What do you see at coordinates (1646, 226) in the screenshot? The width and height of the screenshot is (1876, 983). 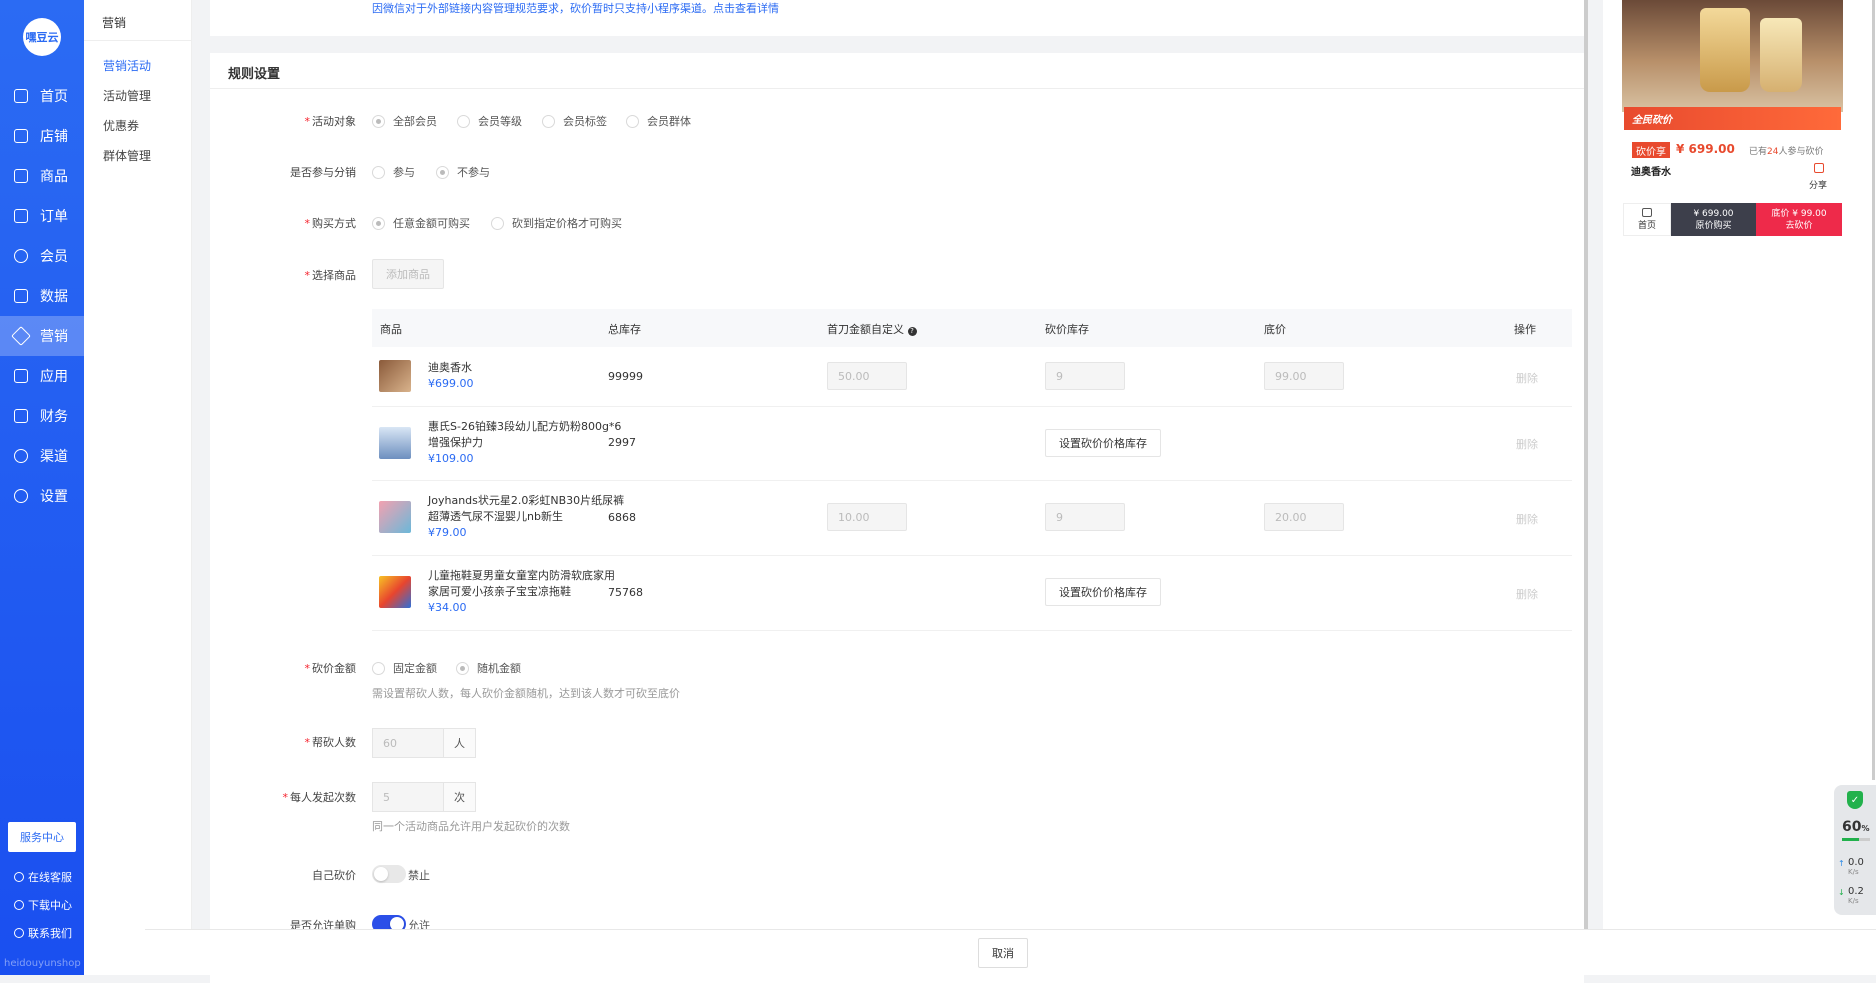 I see `home-label: 首页` at bounding box center [1646, 226].